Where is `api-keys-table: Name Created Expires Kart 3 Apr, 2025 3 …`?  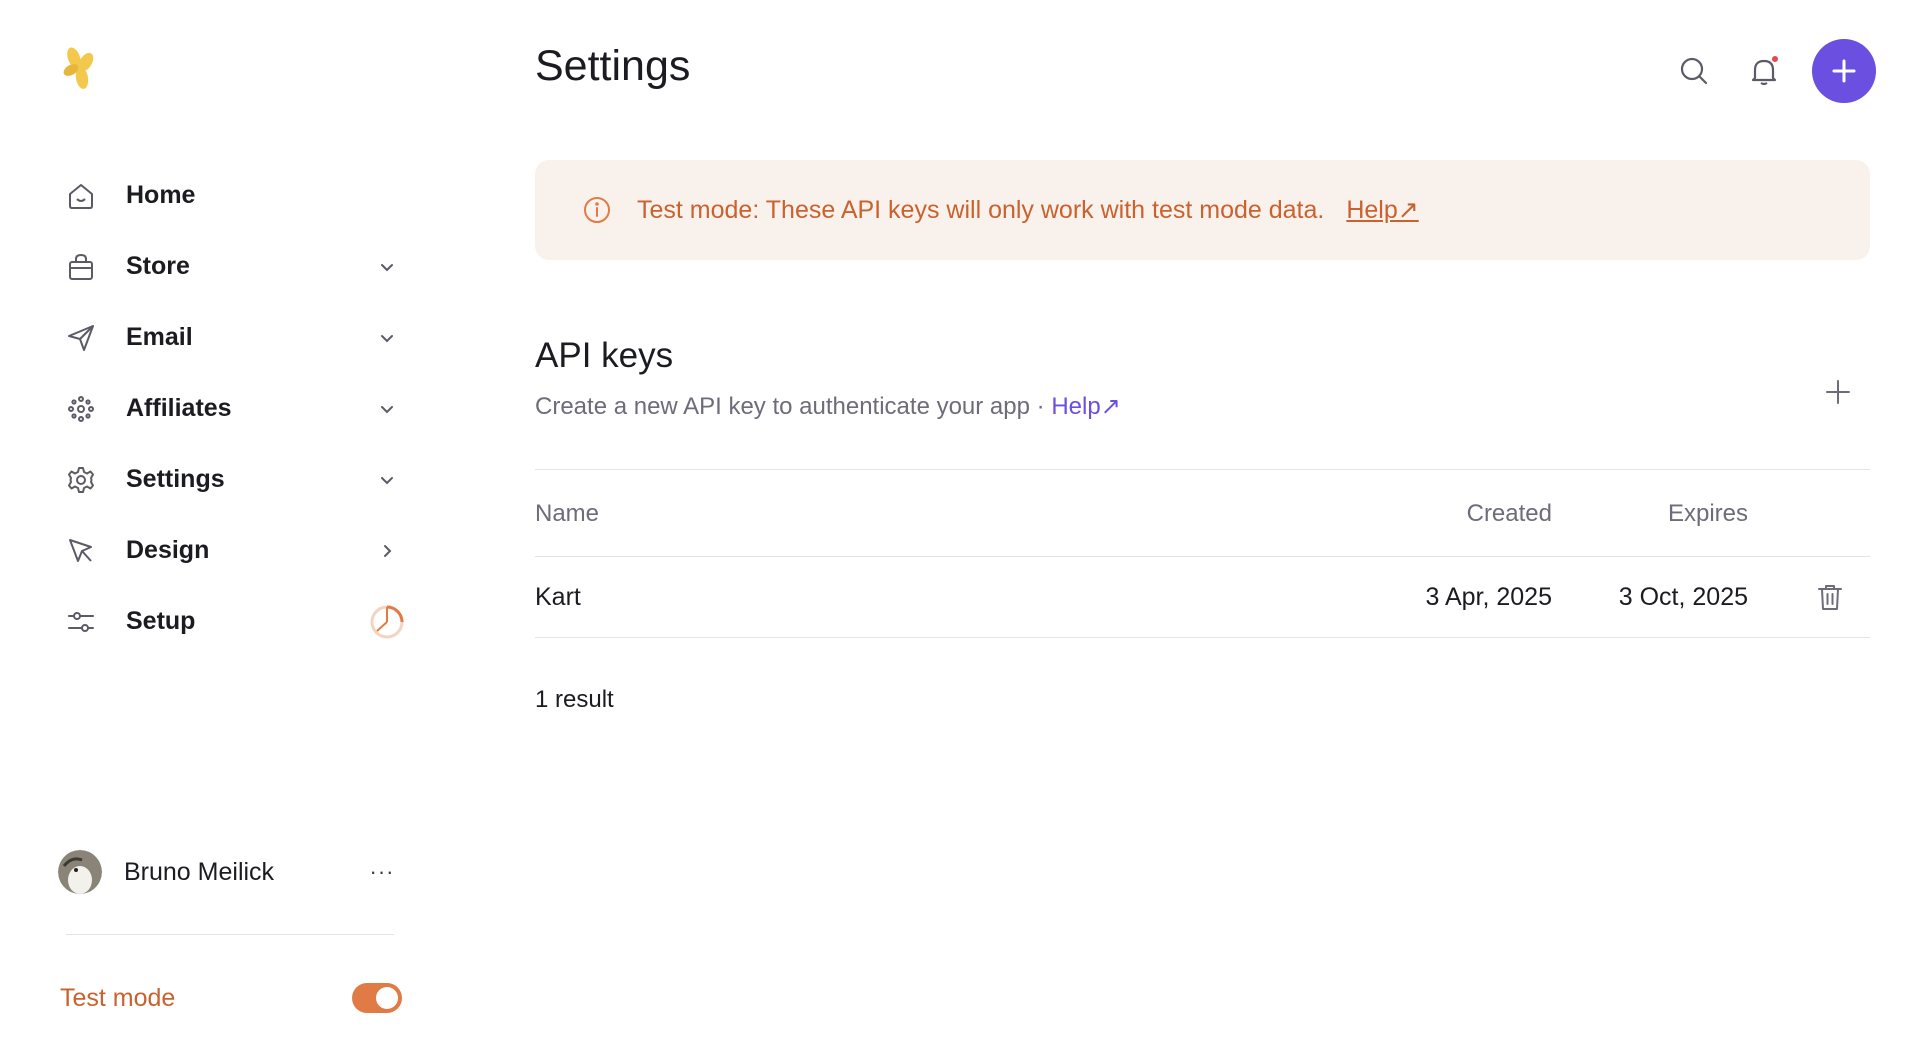 api-keys-table: Name Created Expires Kart 3 Apr, 2025 3 … is located at coordinates (1202, 553).